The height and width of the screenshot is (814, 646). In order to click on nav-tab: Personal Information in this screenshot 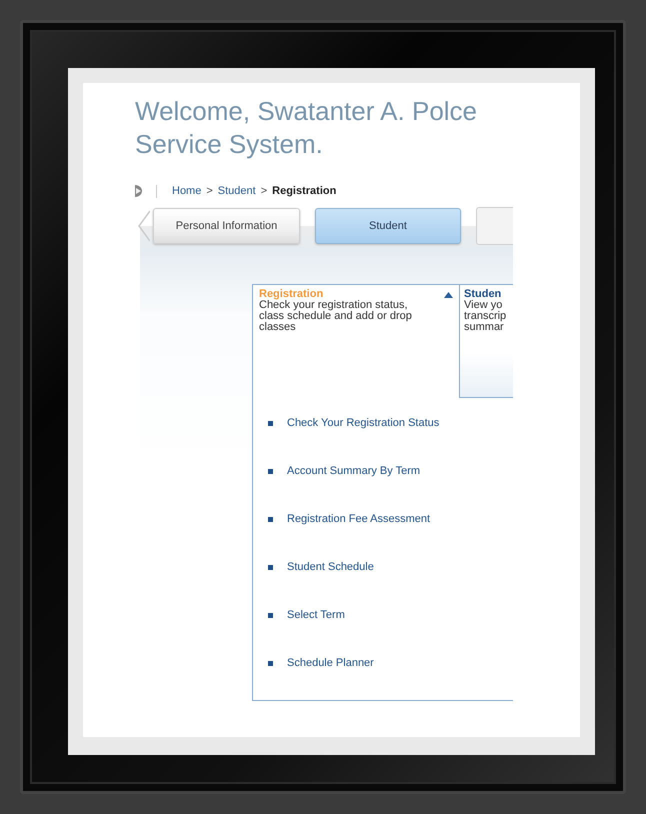, I will do `click(226, 226)`.